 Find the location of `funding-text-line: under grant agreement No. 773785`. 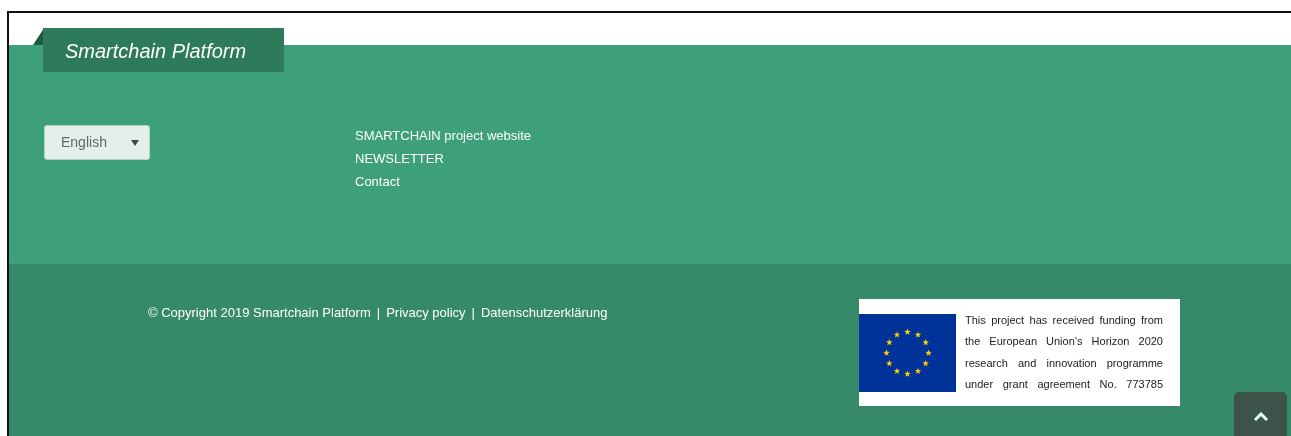

funding-text-line: under grant agreement No. 773785 is located at coordinates (1064, 384).